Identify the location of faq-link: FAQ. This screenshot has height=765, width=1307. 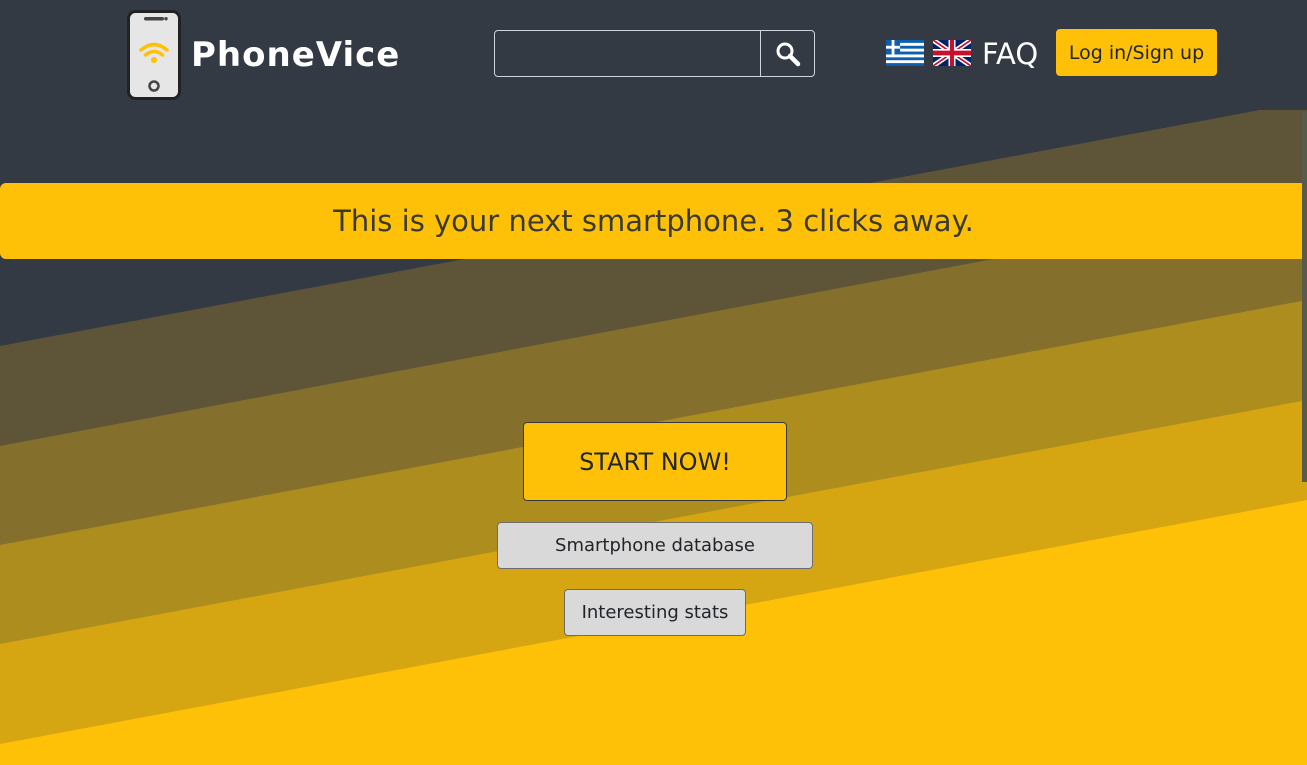
(1010, 54).